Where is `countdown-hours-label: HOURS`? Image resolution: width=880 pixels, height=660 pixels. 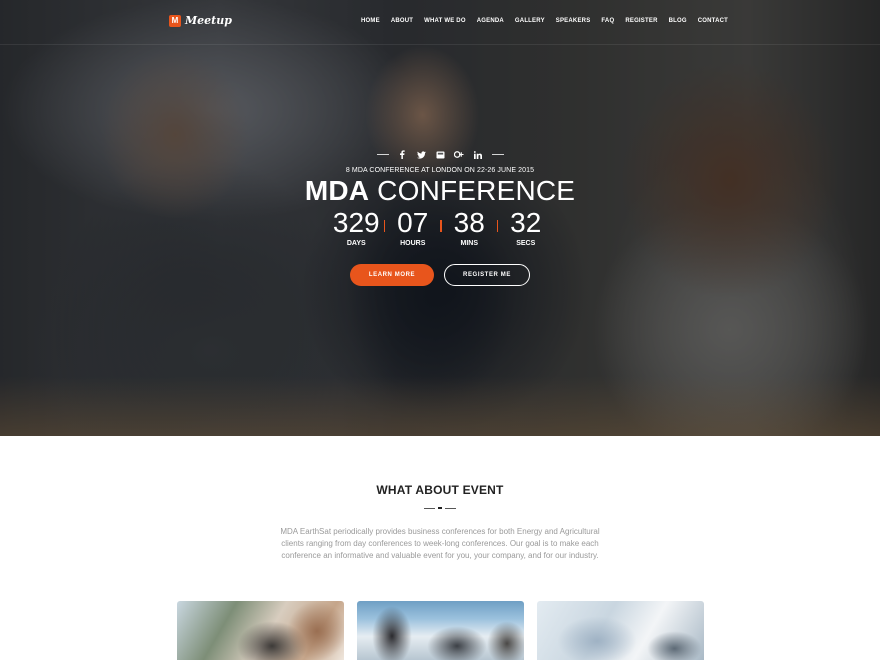 countdown-hours-label: HOURS is located at coordinates (413, 243).